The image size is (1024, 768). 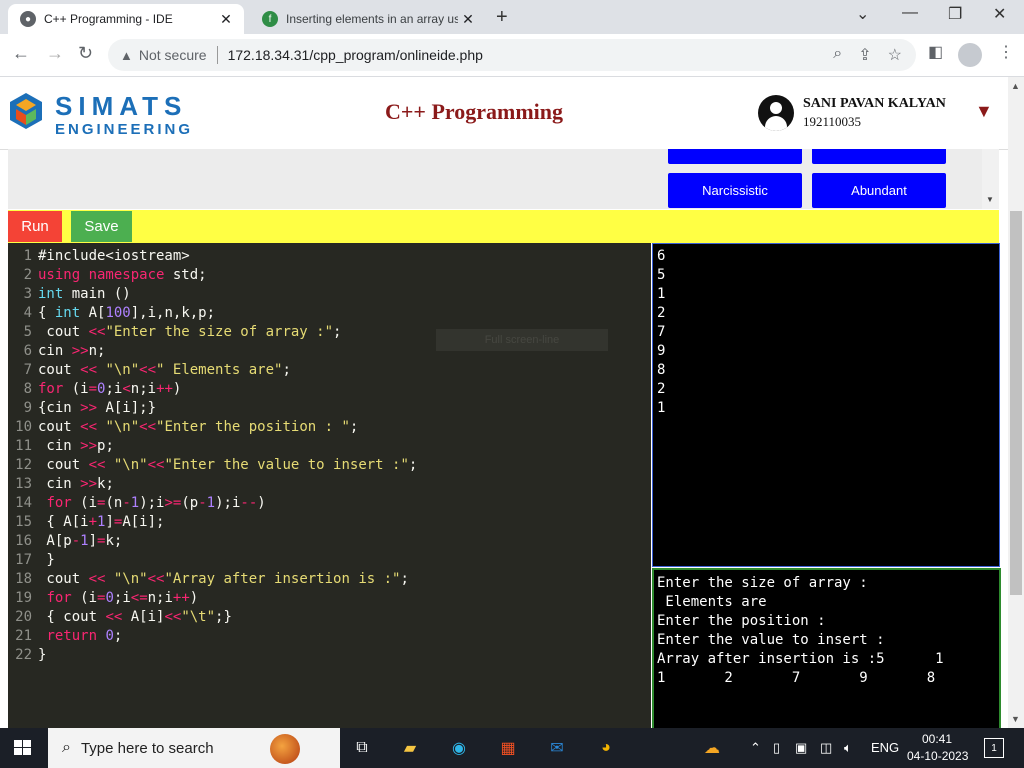 I want to click on logo-title: SIMATS, so click(x=121, y=106).